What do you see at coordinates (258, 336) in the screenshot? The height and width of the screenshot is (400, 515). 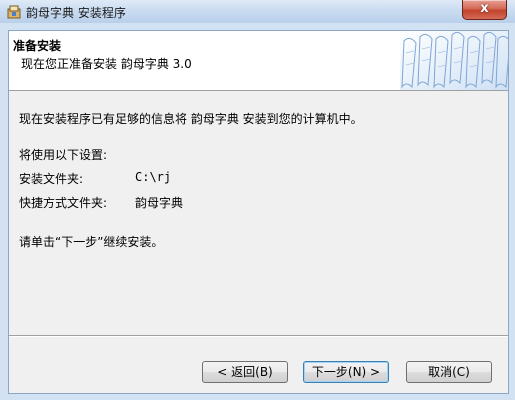 I see `footer-separator` at bounding box center [258, 336].